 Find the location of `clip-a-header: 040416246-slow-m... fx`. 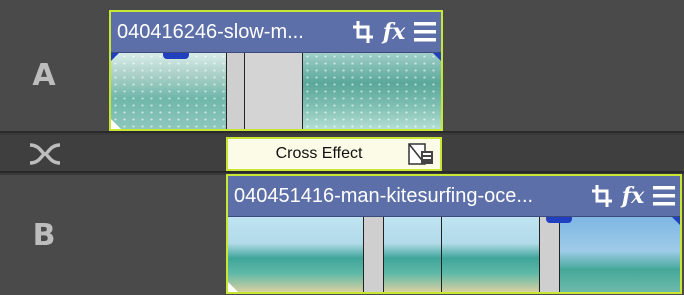

clip-a-header: 040416246-slow-m... fx is located at coordinates (276, 32).